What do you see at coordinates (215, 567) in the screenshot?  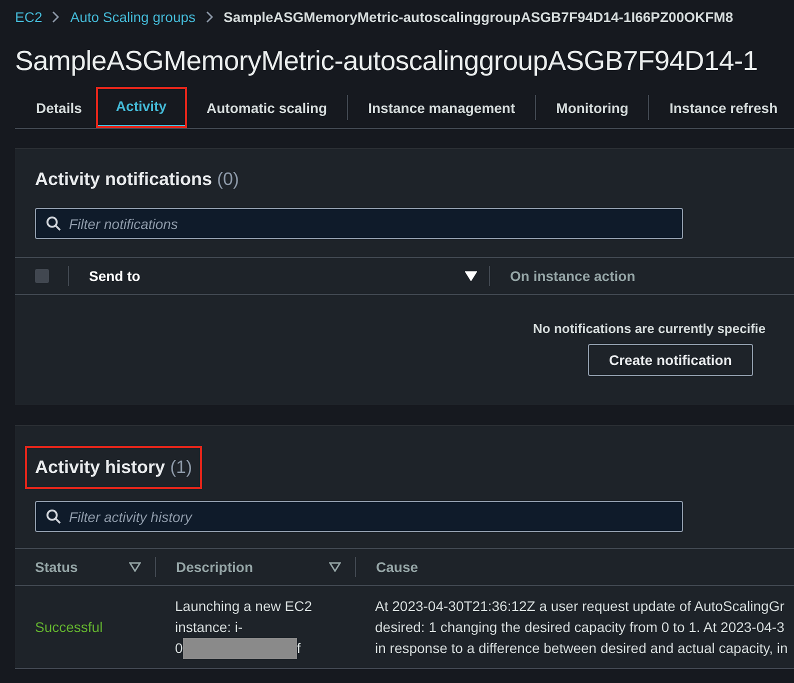 I see `column-header: Description` at bounding box center [215, 567].